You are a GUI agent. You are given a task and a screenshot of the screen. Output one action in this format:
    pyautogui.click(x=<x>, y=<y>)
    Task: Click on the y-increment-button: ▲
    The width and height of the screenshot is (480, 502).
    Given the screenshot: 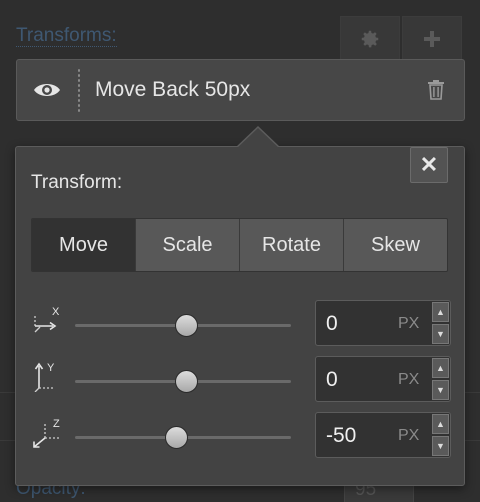 What is the action you would take?
    pyautogui.click(x=440, y=368)
    